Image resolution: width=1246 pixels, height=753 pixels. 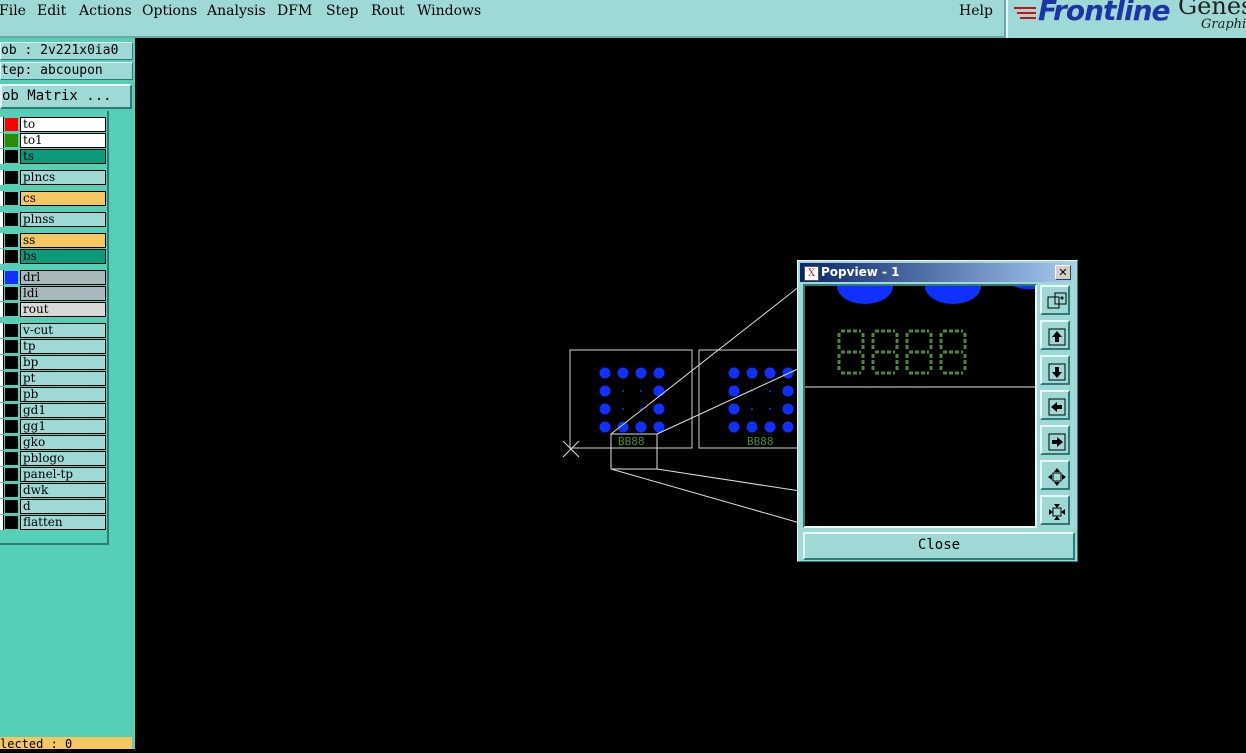 What do you see at coordinates (53, 140) in the screenshot?
I see `layer-row-to1: to1` at bounding box center [53, 140].